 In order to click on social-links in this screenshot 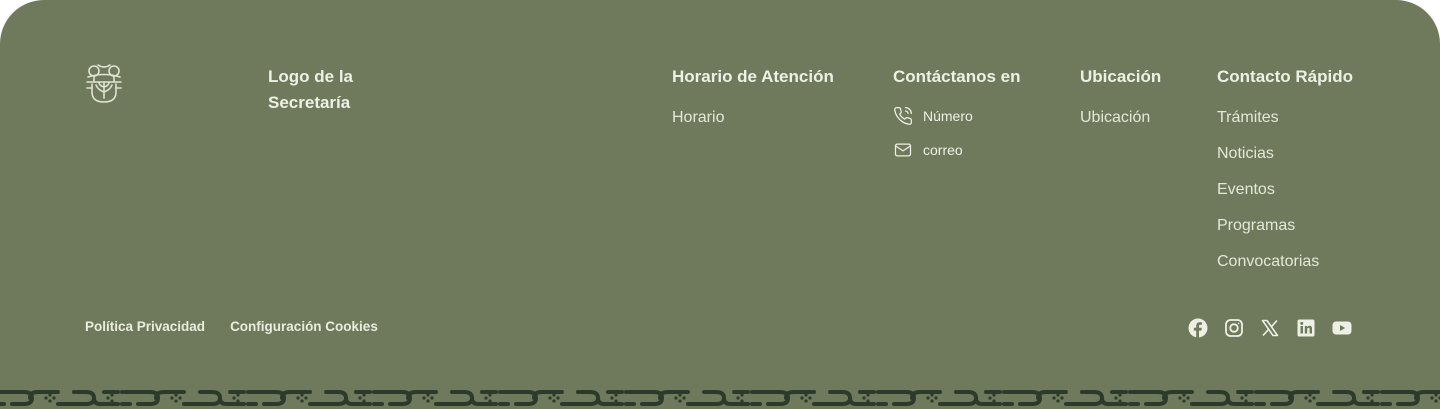, I will do `click(1270, 328)`.